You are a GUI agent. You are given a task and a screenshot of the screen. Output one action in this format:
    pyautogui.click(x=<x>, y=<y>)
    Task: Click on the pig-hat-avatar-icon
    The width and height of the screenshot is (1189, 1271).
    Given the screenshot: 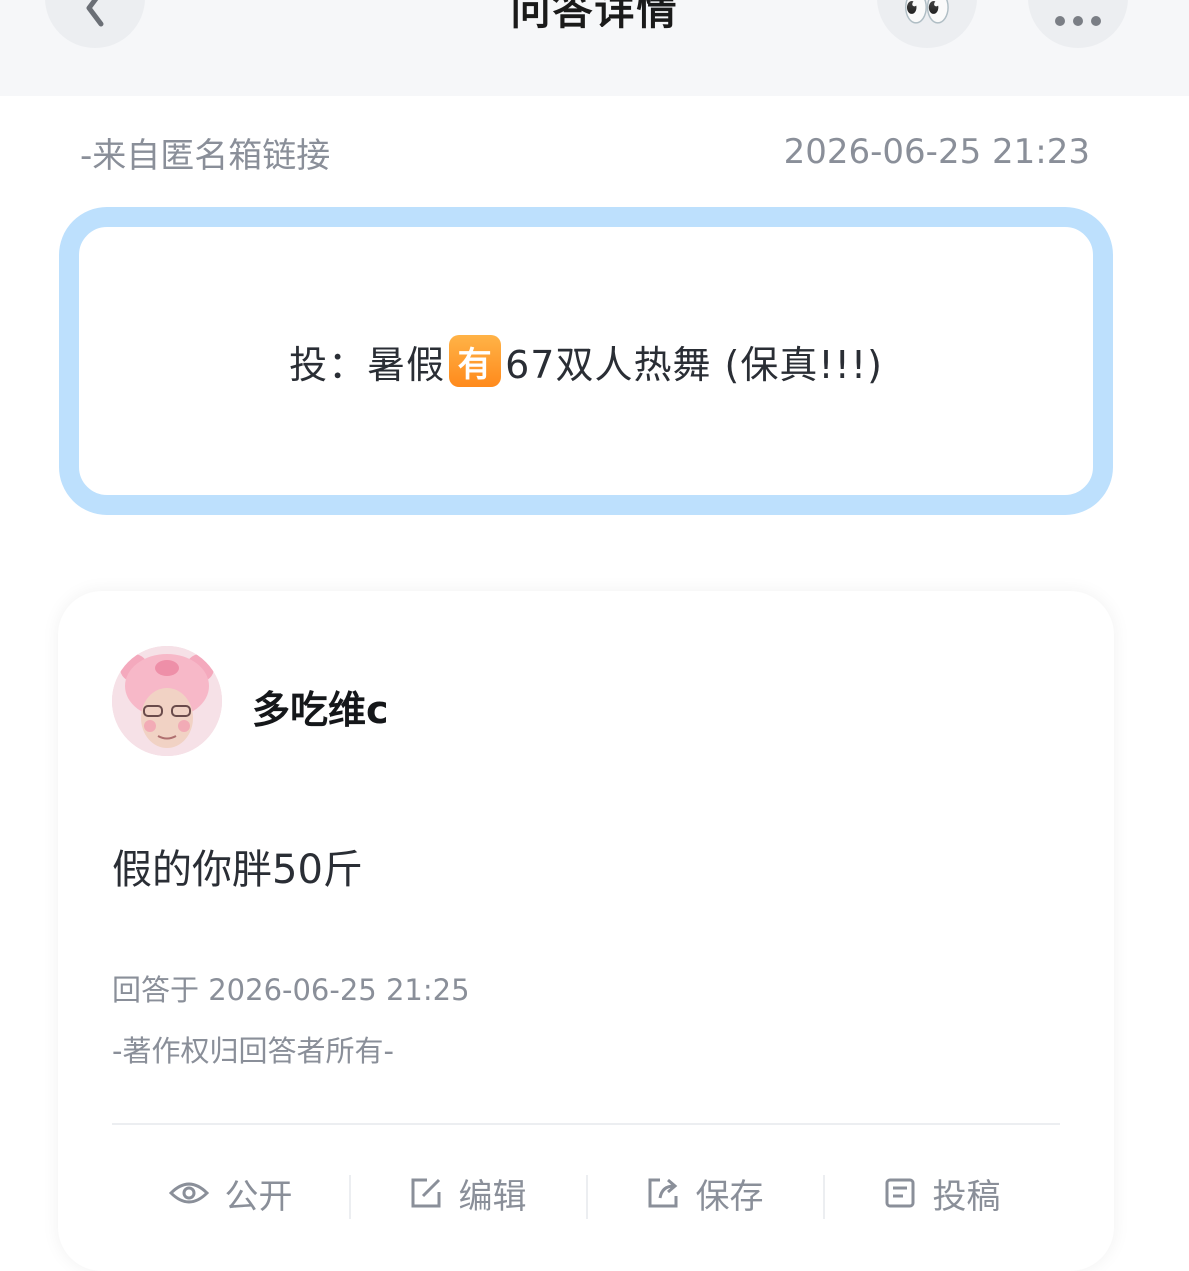 What is the action you would take?
    pyautogui.click(x=167, y=701)
    